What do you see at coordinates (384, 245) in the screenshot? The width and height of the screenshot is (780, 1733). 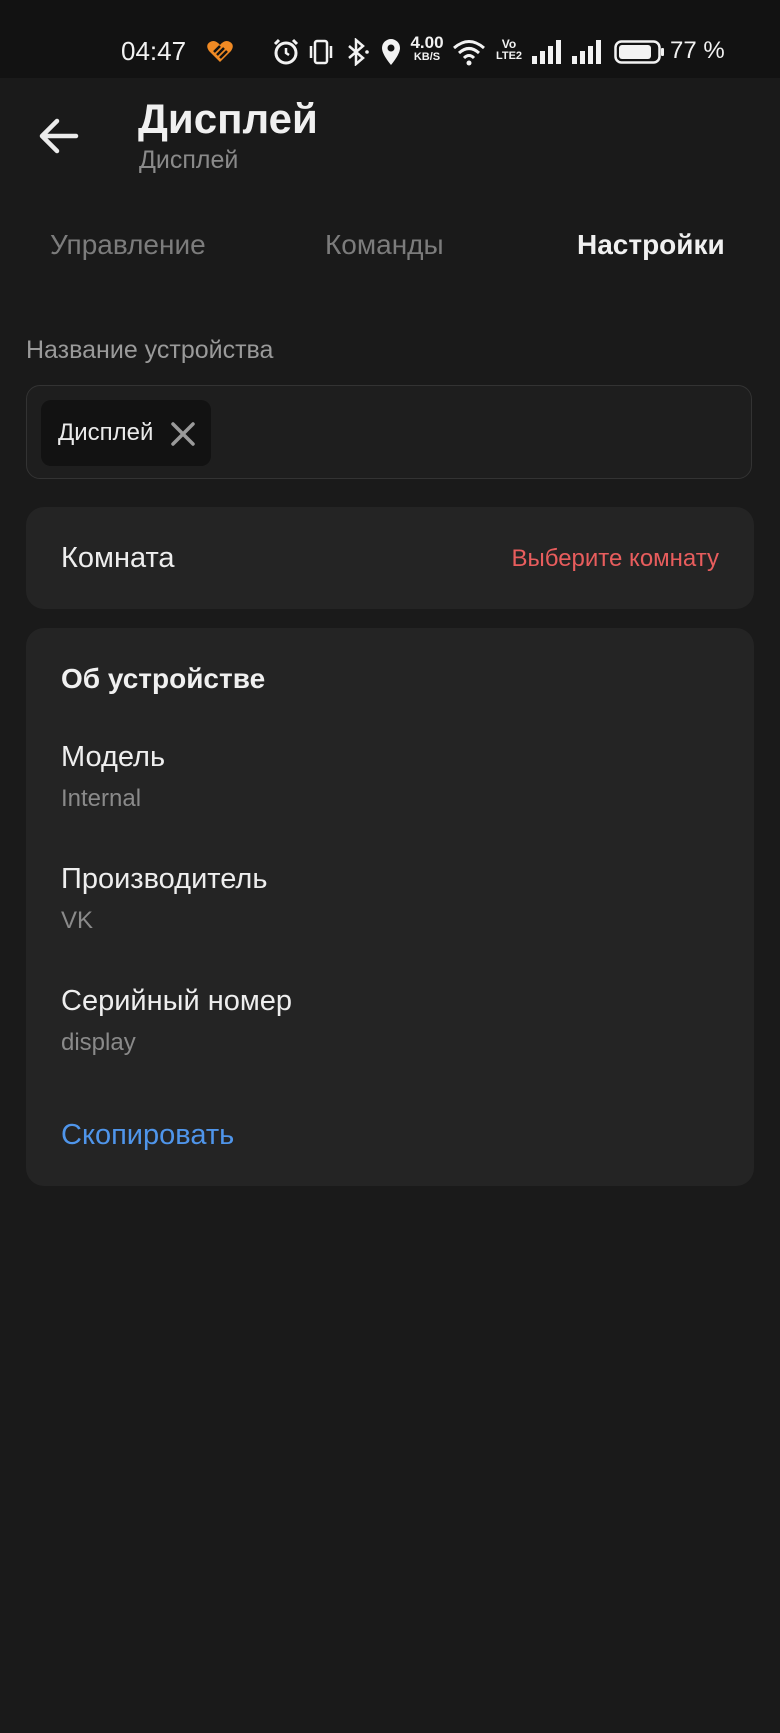 I see `tab-commands: Команды` at bounding box center [384, 245].